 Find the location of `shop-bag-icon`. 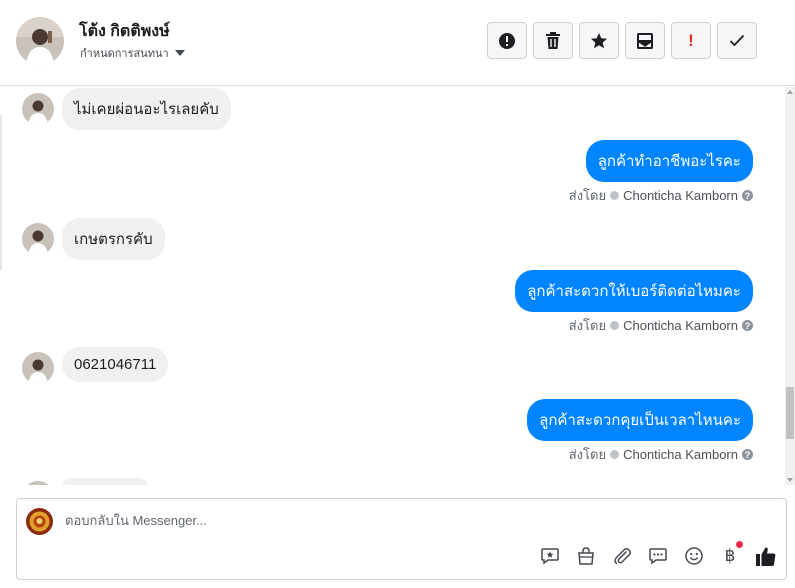

shop-bag-icon is located at coordinates (586, 556).